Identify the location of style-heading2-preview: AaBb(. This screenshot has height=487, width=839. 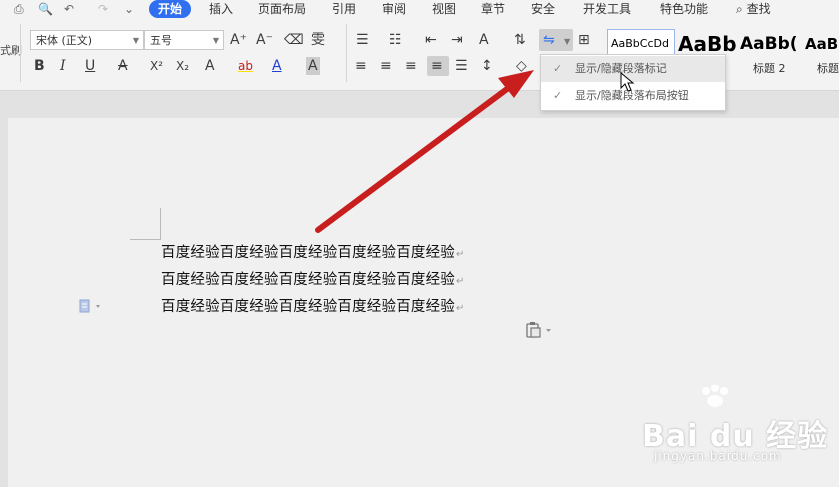
(768, 44).